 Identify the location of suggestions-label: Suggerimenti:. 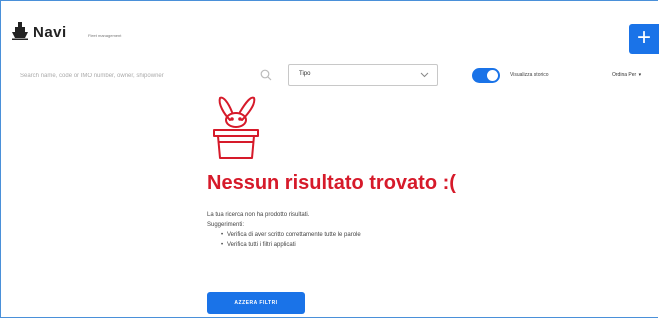
(226, 225).